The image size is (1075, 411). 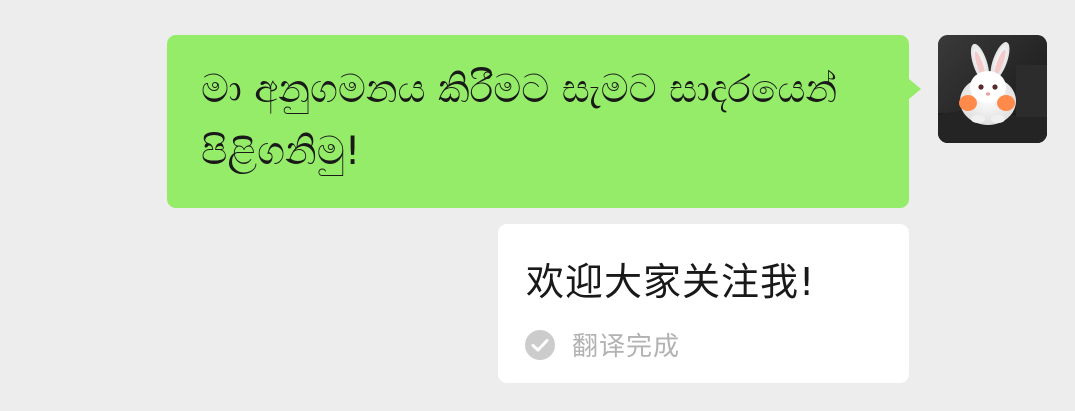 What do you see at coordinates (540, 344) in the screenshot?
I see `check-circle-icon` at bounding box center [540, 344].